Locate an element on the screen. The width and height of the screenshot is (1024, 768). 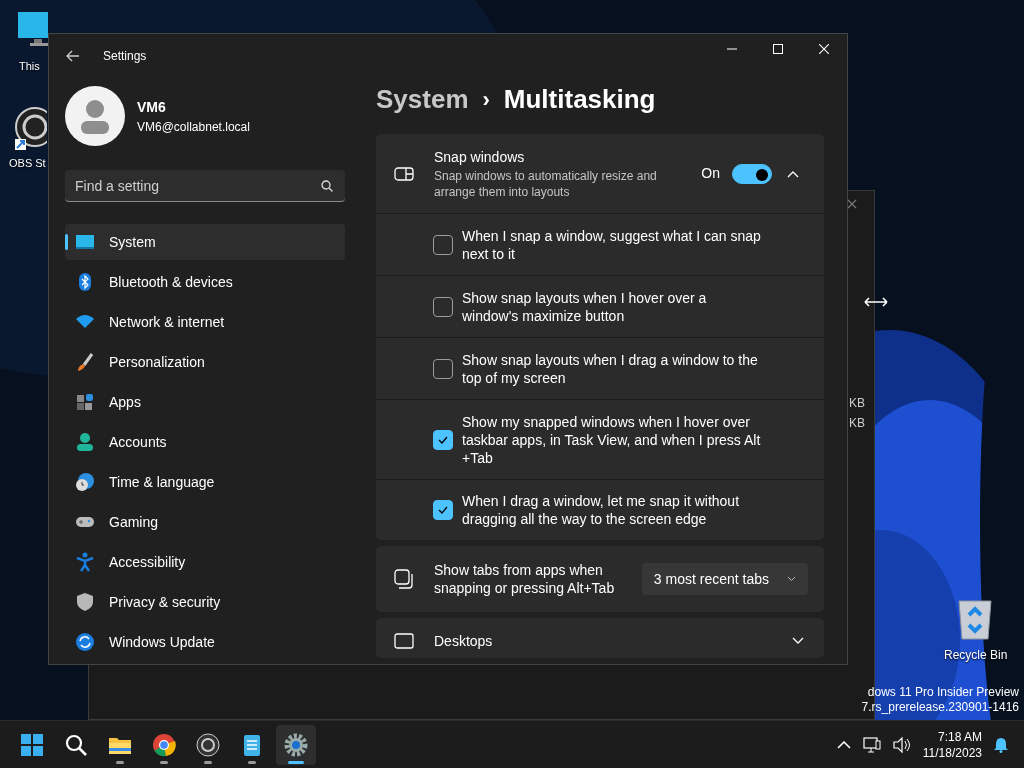
recycle-bin-icon is located at coordinates (975, 619).